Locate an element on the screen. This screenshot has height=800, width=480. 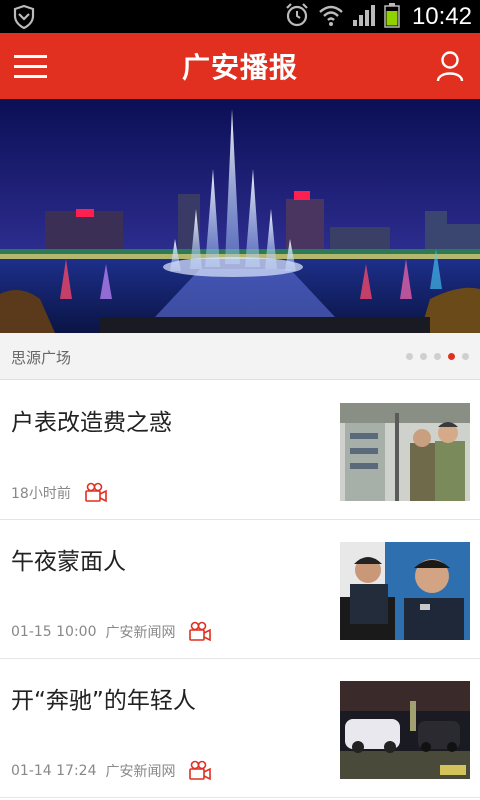
news-time: 18小时前 is located at coordinates (41, 494).